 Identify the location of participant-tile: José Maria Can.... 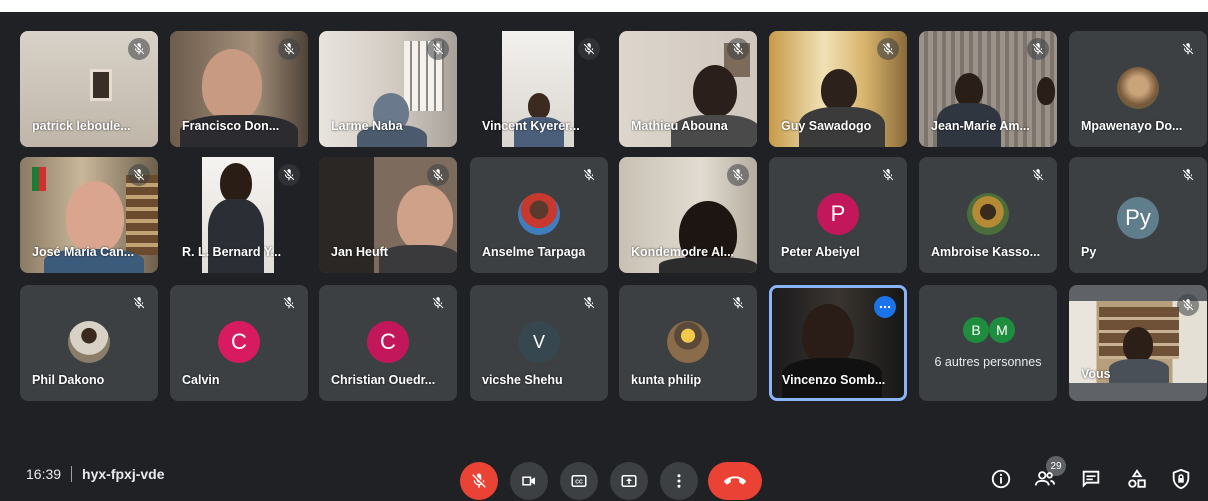
(89, 215).